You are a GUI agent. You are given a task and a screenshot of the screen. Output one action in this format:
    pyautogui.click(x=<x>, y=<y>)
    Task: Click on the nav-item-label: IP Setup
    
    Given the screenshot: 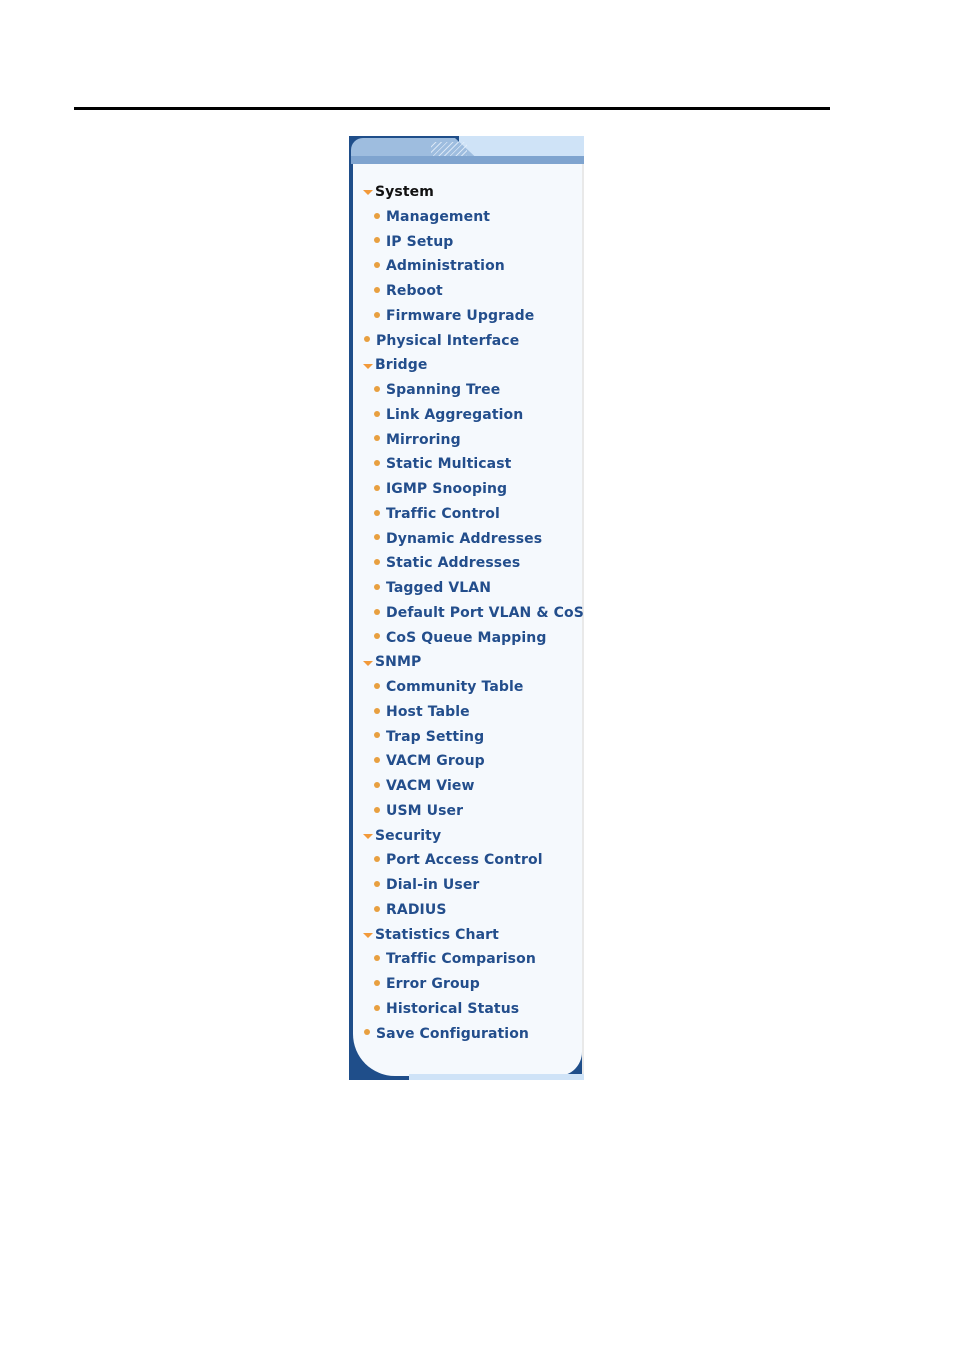 What is the action you would take?
    pyautogui.click(x=420, y=241)
    